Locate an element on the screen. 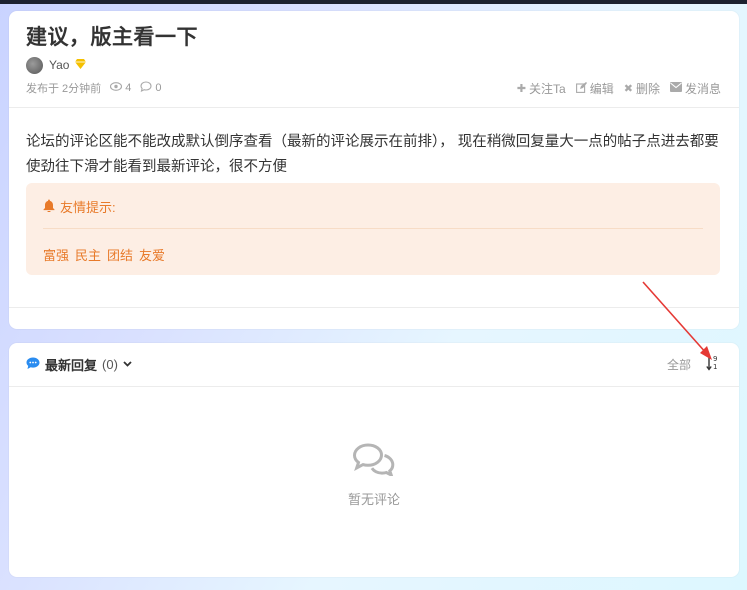 Image resolution: width=747 pixels, height=590 pixels. post-title: 建议，版主看一下 is located at coordinates (112, 37).